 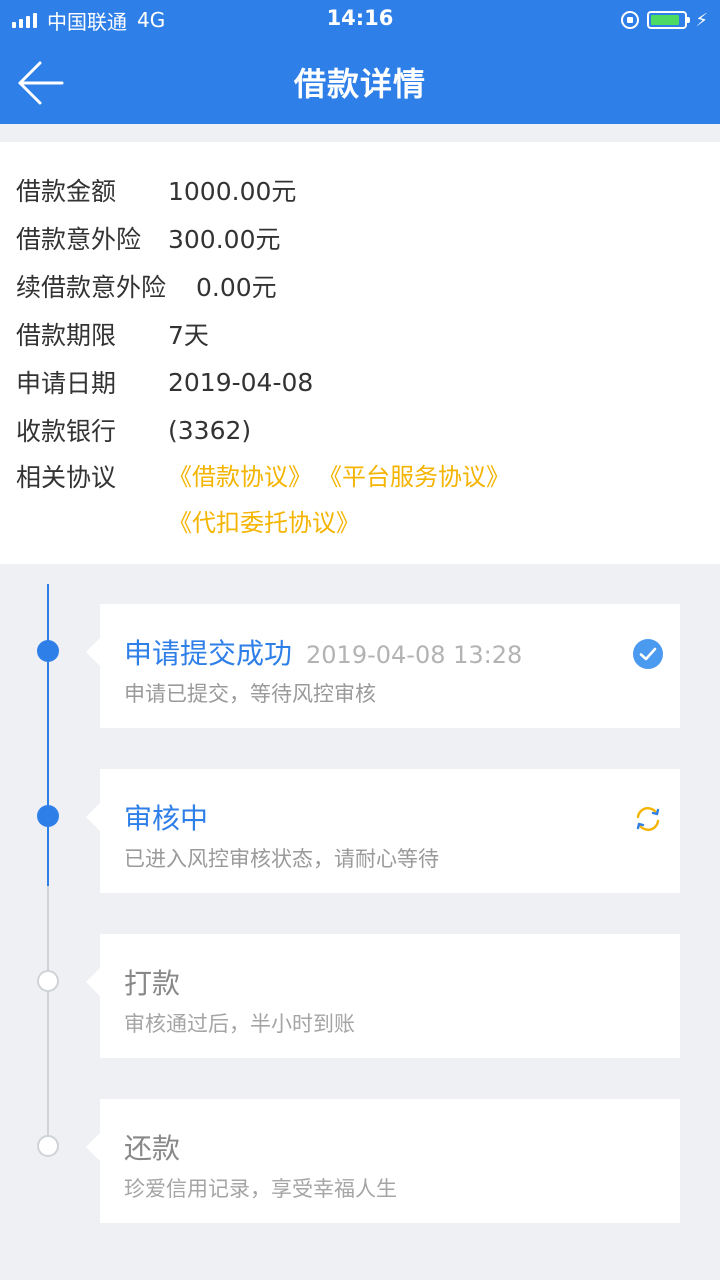 I want to click on status-bar: 中国联通 4G 14:16 ⚡, so click(x=360, y=20).